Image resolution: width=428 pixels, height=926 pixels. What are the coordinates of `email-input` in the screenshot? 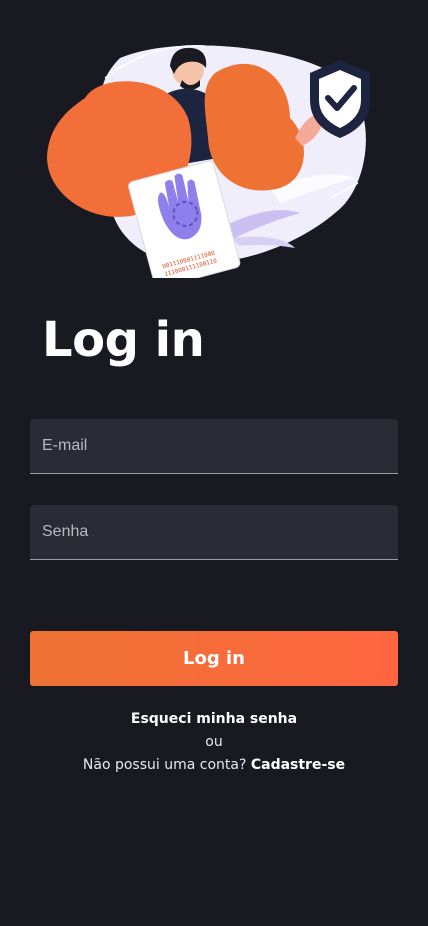 It's located at (214, 446).